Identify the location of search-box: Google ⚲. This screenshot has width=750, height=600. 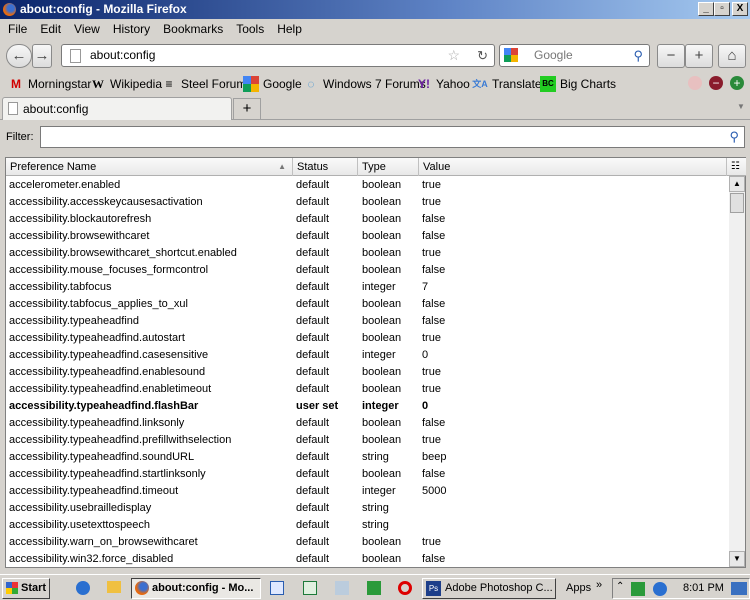
(574, 55).